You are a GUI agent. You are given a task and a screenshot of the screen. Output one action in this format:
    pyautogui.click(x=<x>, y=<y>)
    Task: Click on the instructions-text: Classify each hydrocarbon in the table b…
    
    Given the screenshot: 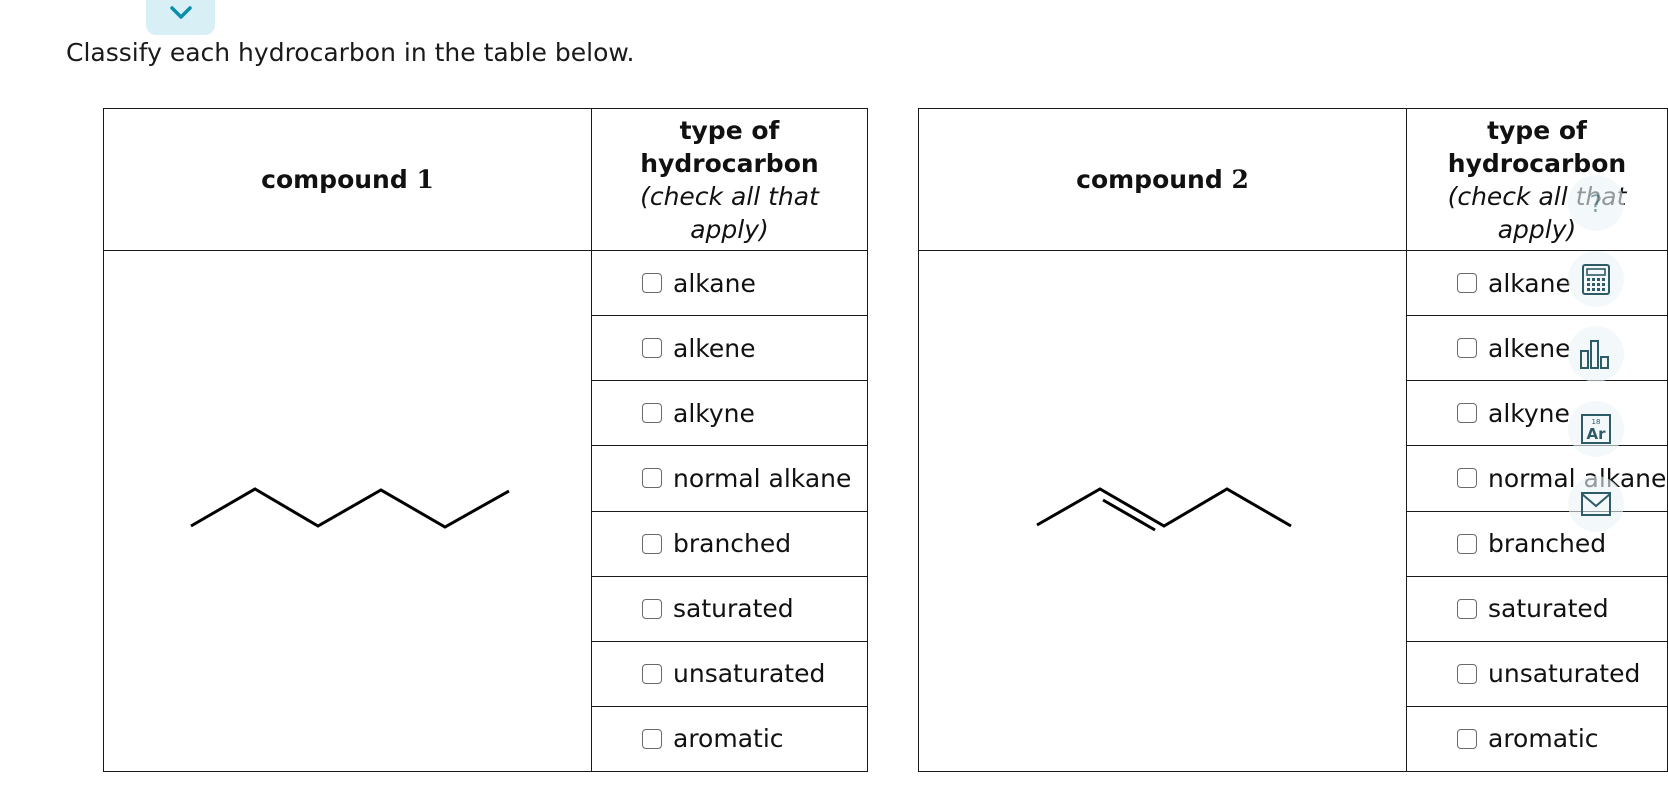 What is the action you would take?
    pyautogui.click(x=350, y=52)
    